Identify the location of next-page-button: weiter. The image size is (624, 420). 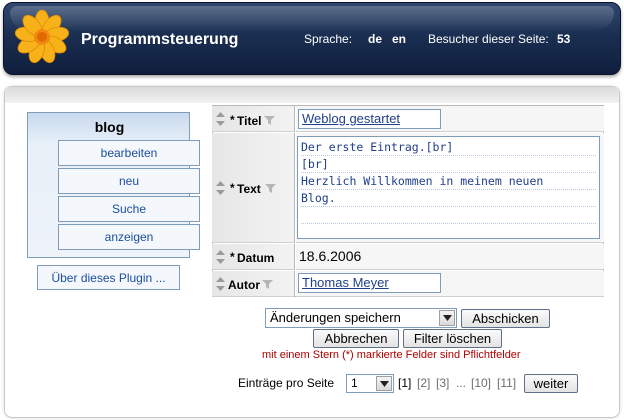
(551, 383).